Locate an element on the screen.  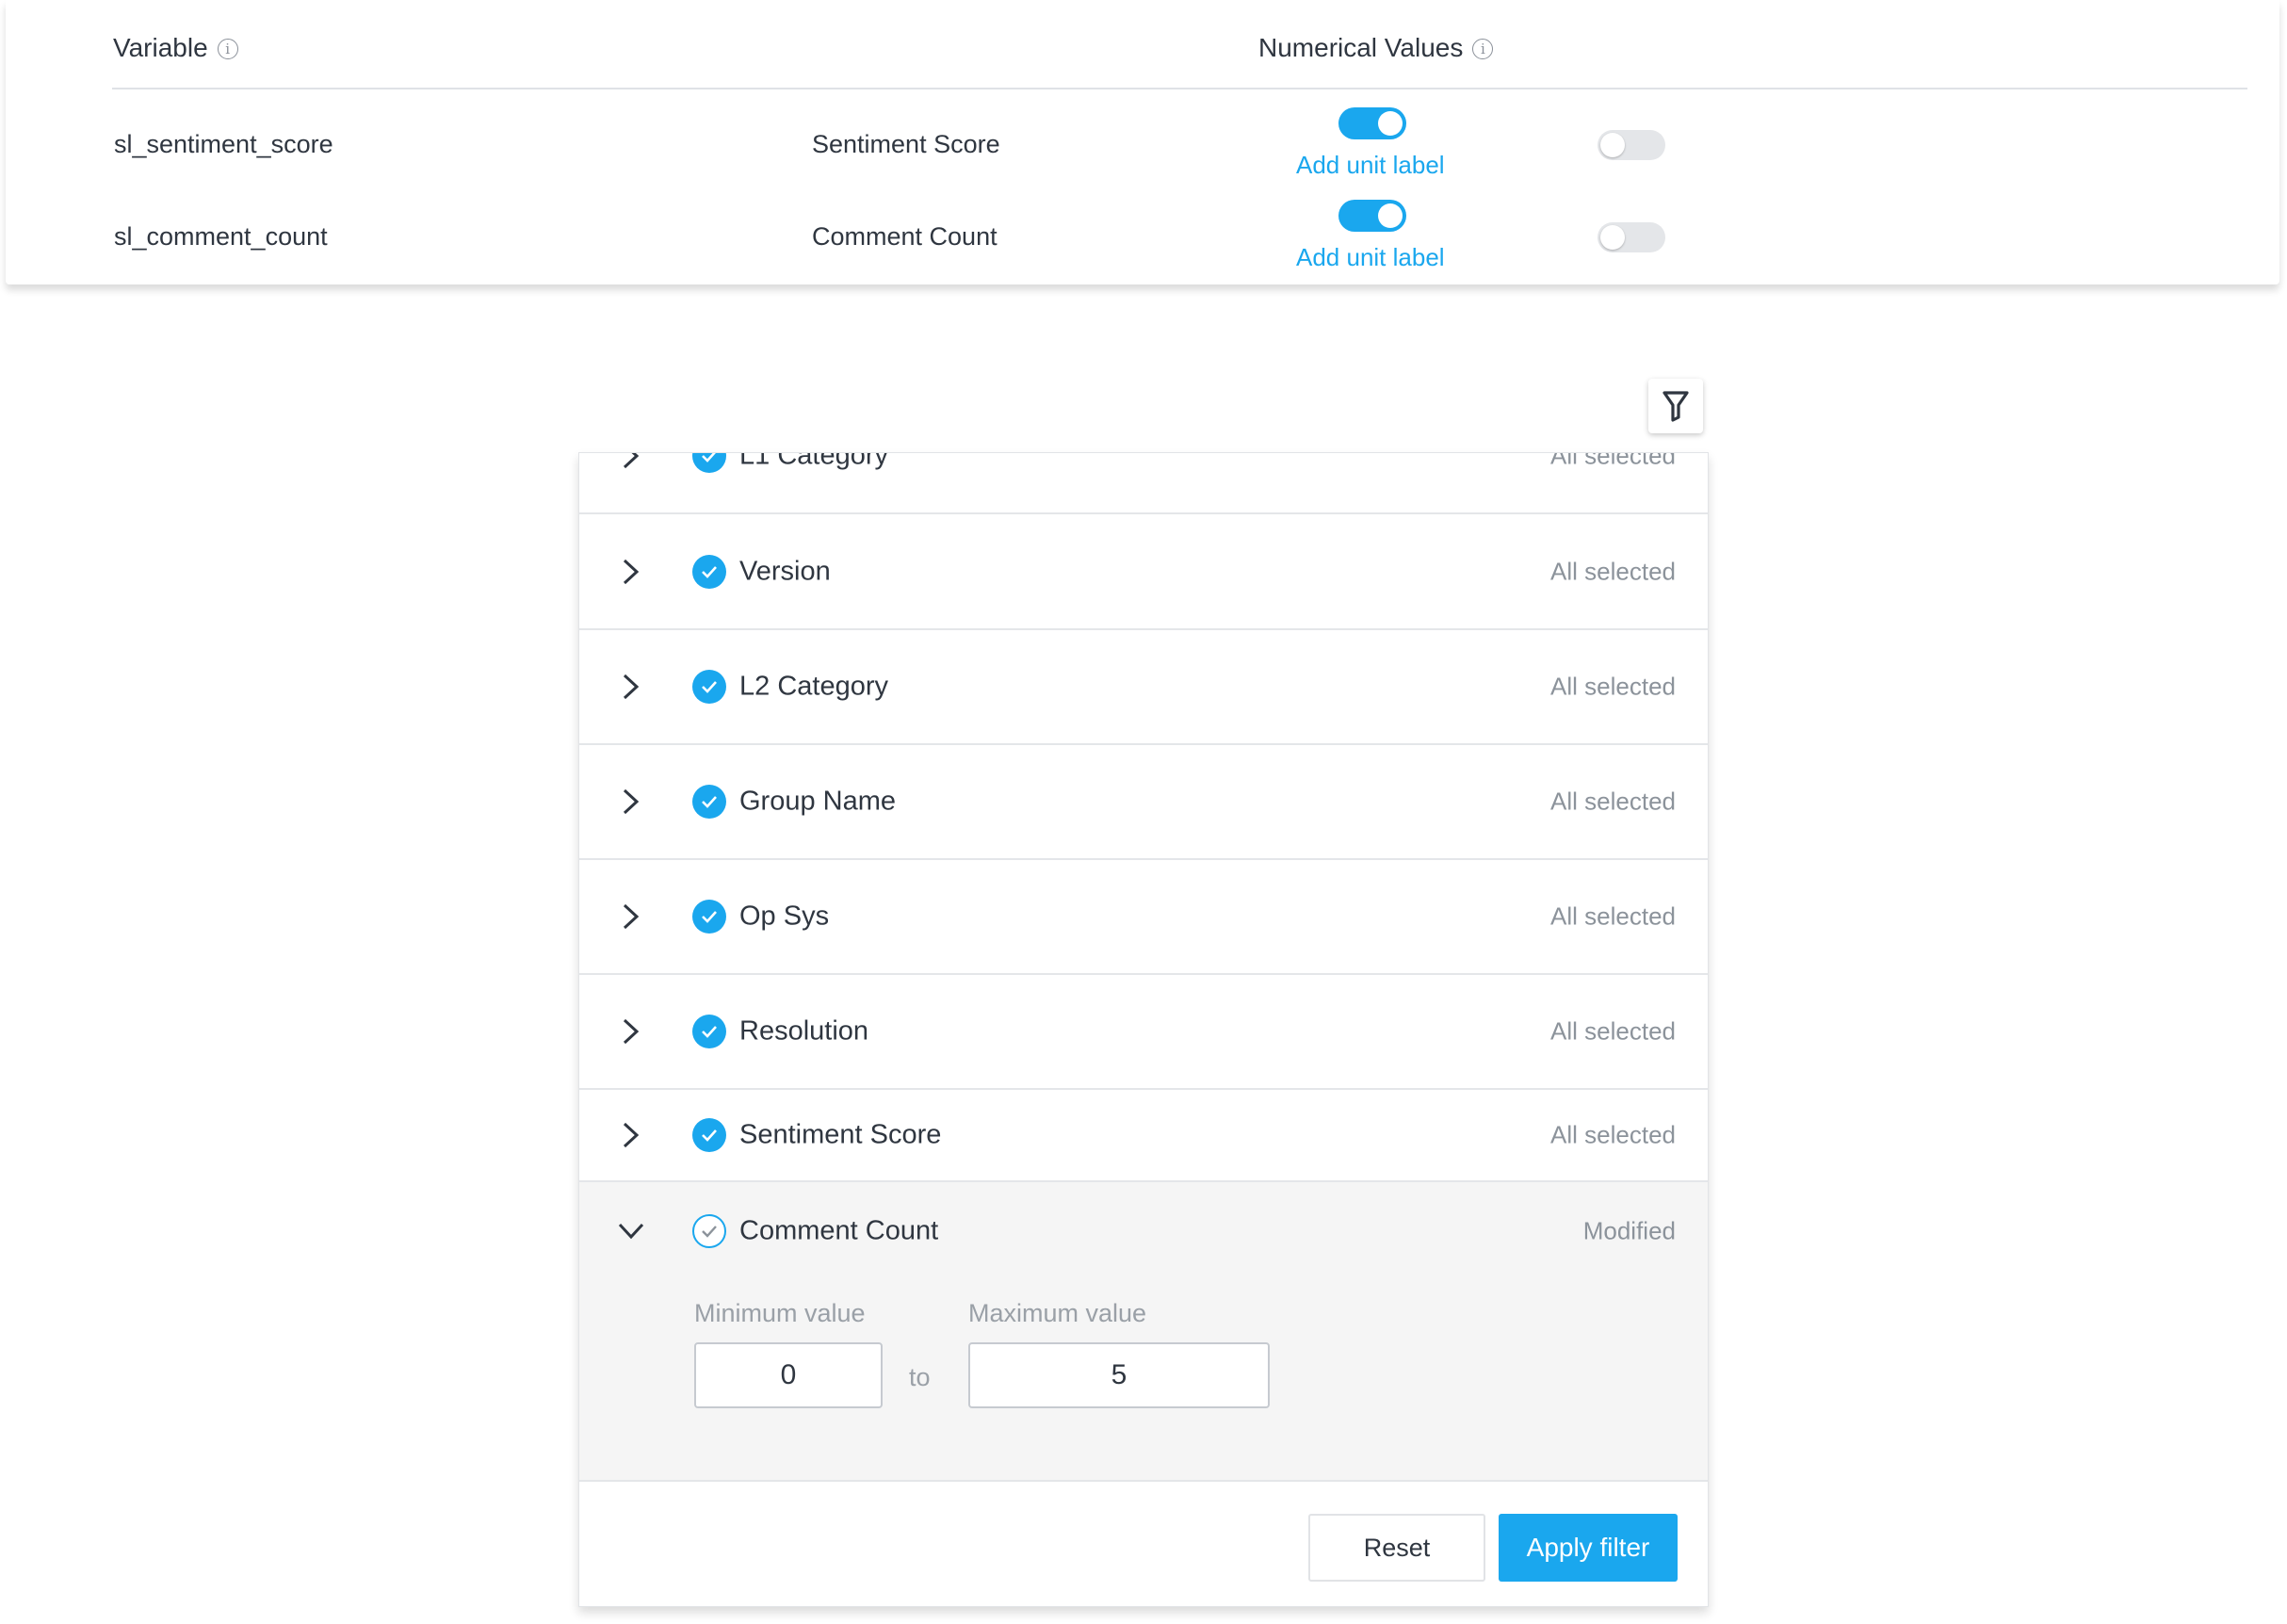
filter-row-label: Op Sys is located at coordinates (785, 916).